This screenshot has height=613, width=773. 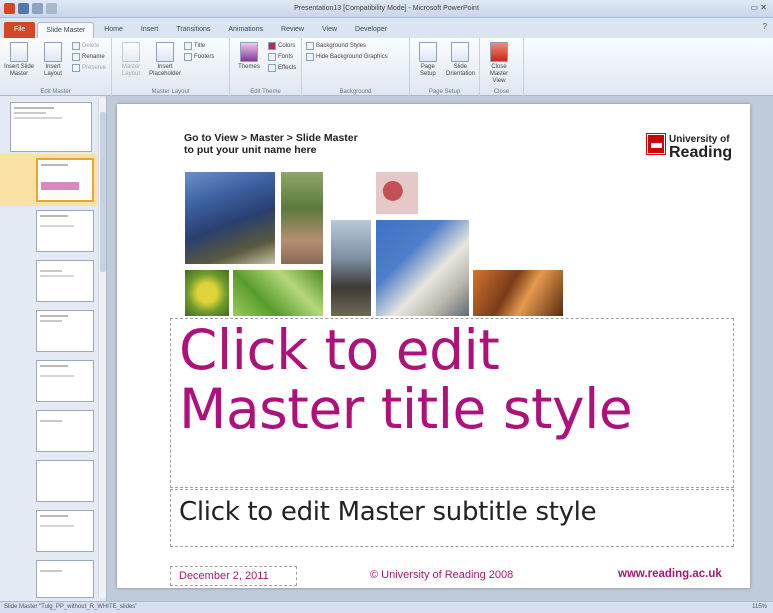 I want to click on group-label: Close, so click(x=501, y=92).